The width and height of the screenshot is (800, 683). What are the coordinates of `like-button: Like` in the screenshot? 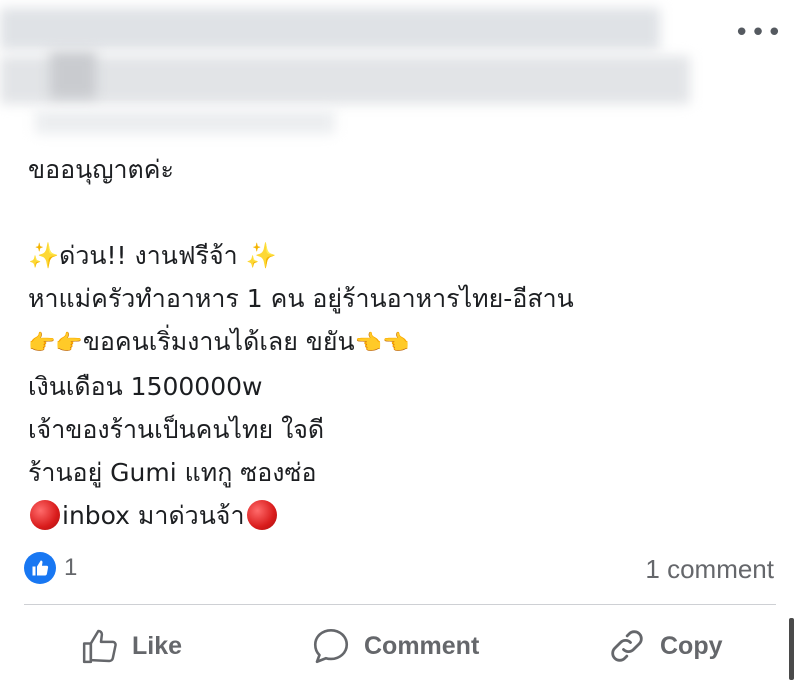 It's located at (131, 646).